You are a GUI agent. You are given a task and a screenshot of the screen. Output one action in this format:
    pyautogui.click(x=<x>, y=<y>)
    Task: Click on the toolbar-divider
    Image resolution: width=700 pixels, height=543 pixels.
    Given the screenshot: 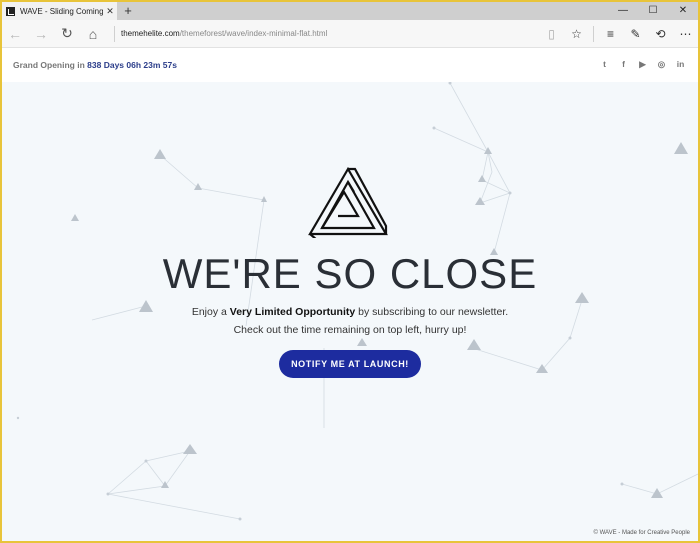 What is the action you would take?
    pyautogui.click(x=593, y=33)
    